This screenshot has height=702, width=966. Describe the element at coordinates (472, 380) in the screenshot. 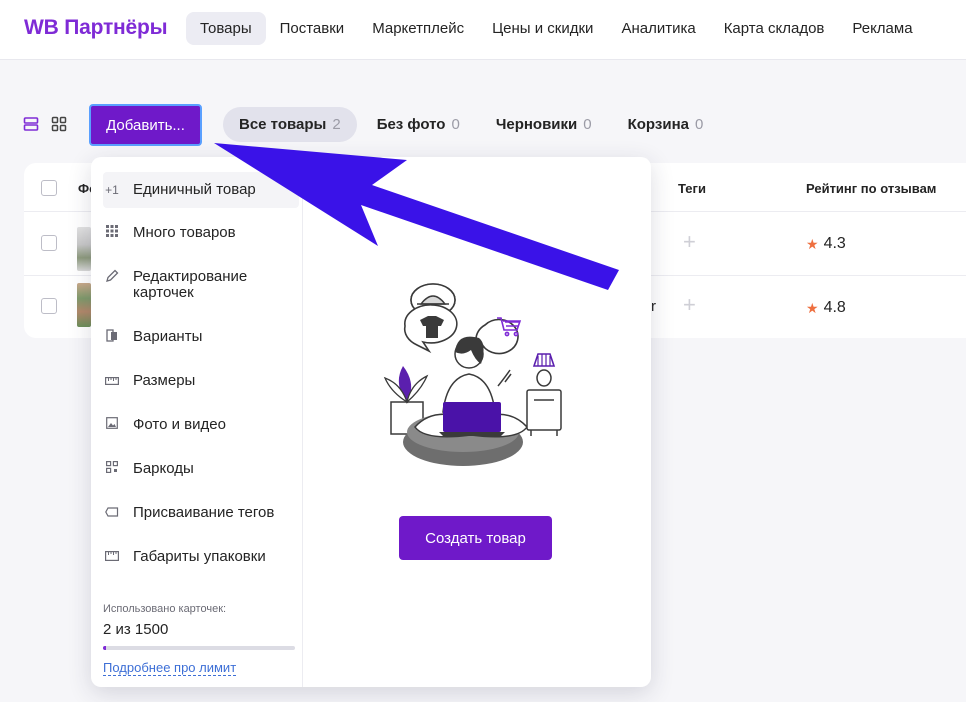

I see `illustration-details` at that location.